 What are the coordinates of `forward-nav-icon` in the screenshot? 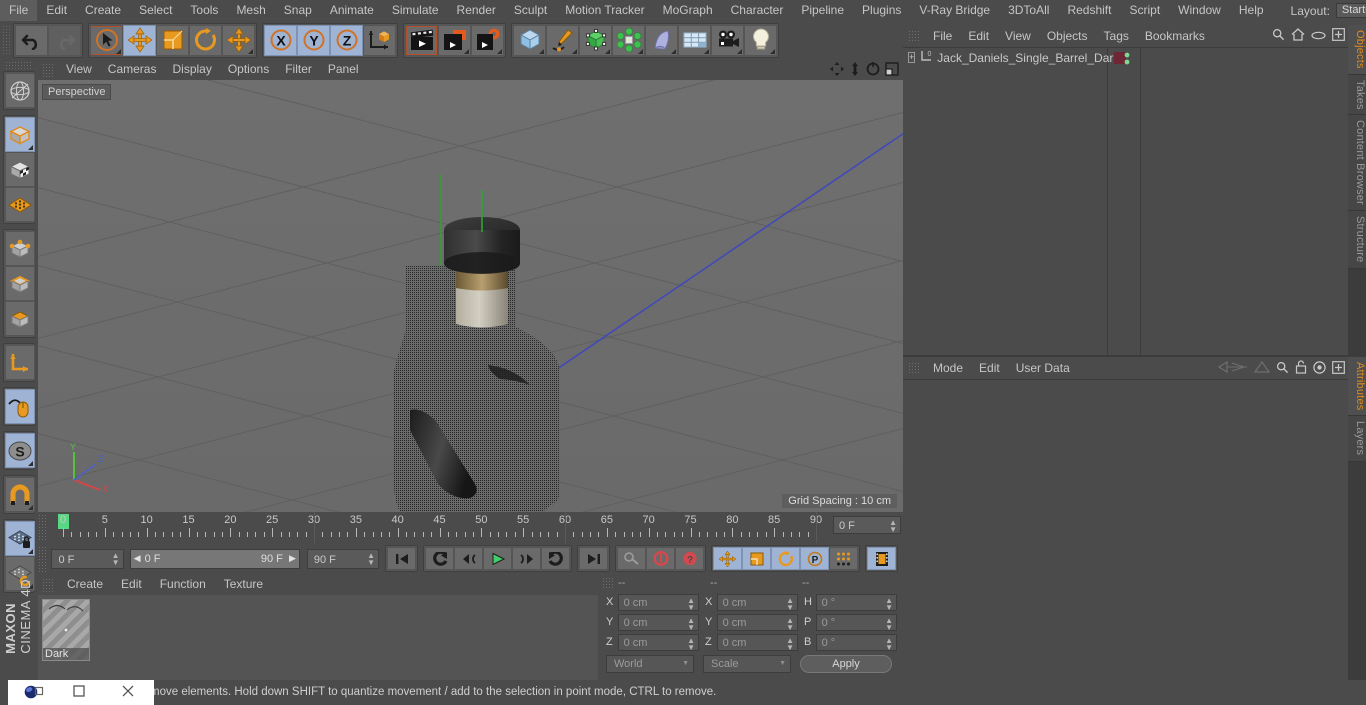 It's located at (1262, 368).